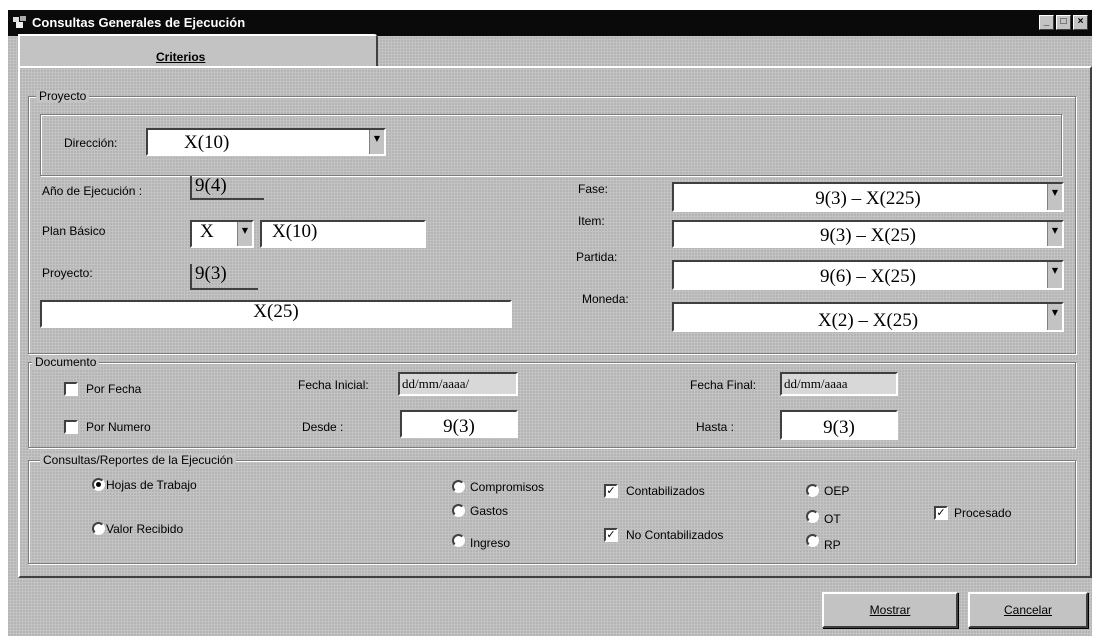 This screenshot has width=1096, height=639. I want to click on direccion-value: X(10), so click(207, 142).